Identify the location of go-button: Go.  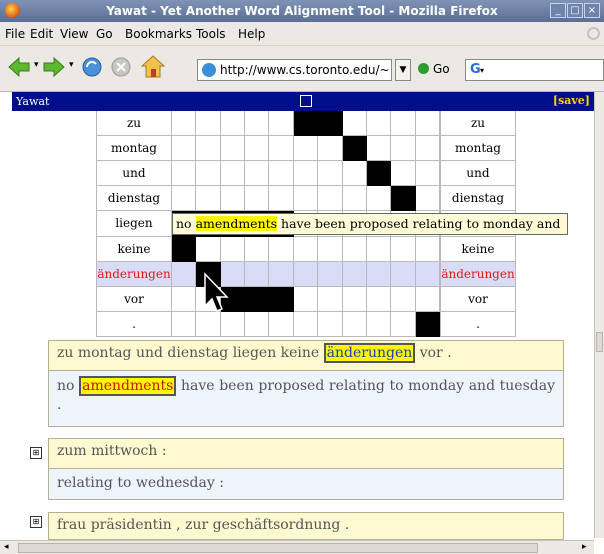
(434, 69).